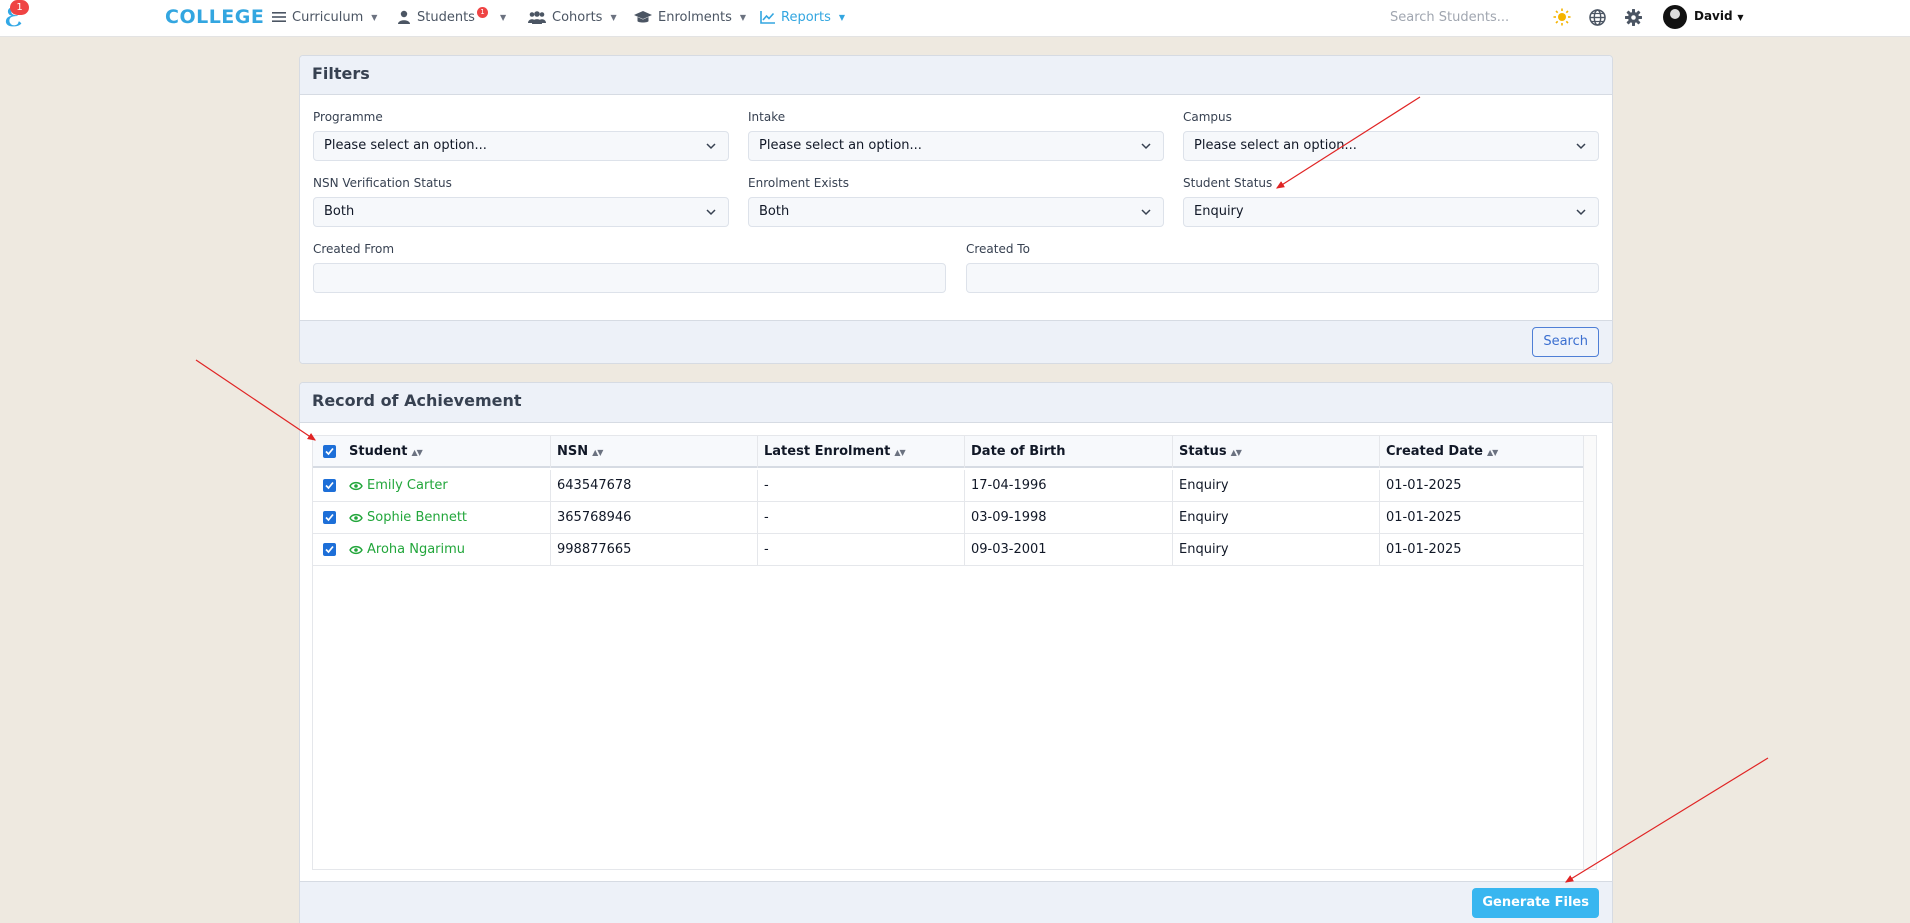  I want to click on avatar, so click(1675, 17).